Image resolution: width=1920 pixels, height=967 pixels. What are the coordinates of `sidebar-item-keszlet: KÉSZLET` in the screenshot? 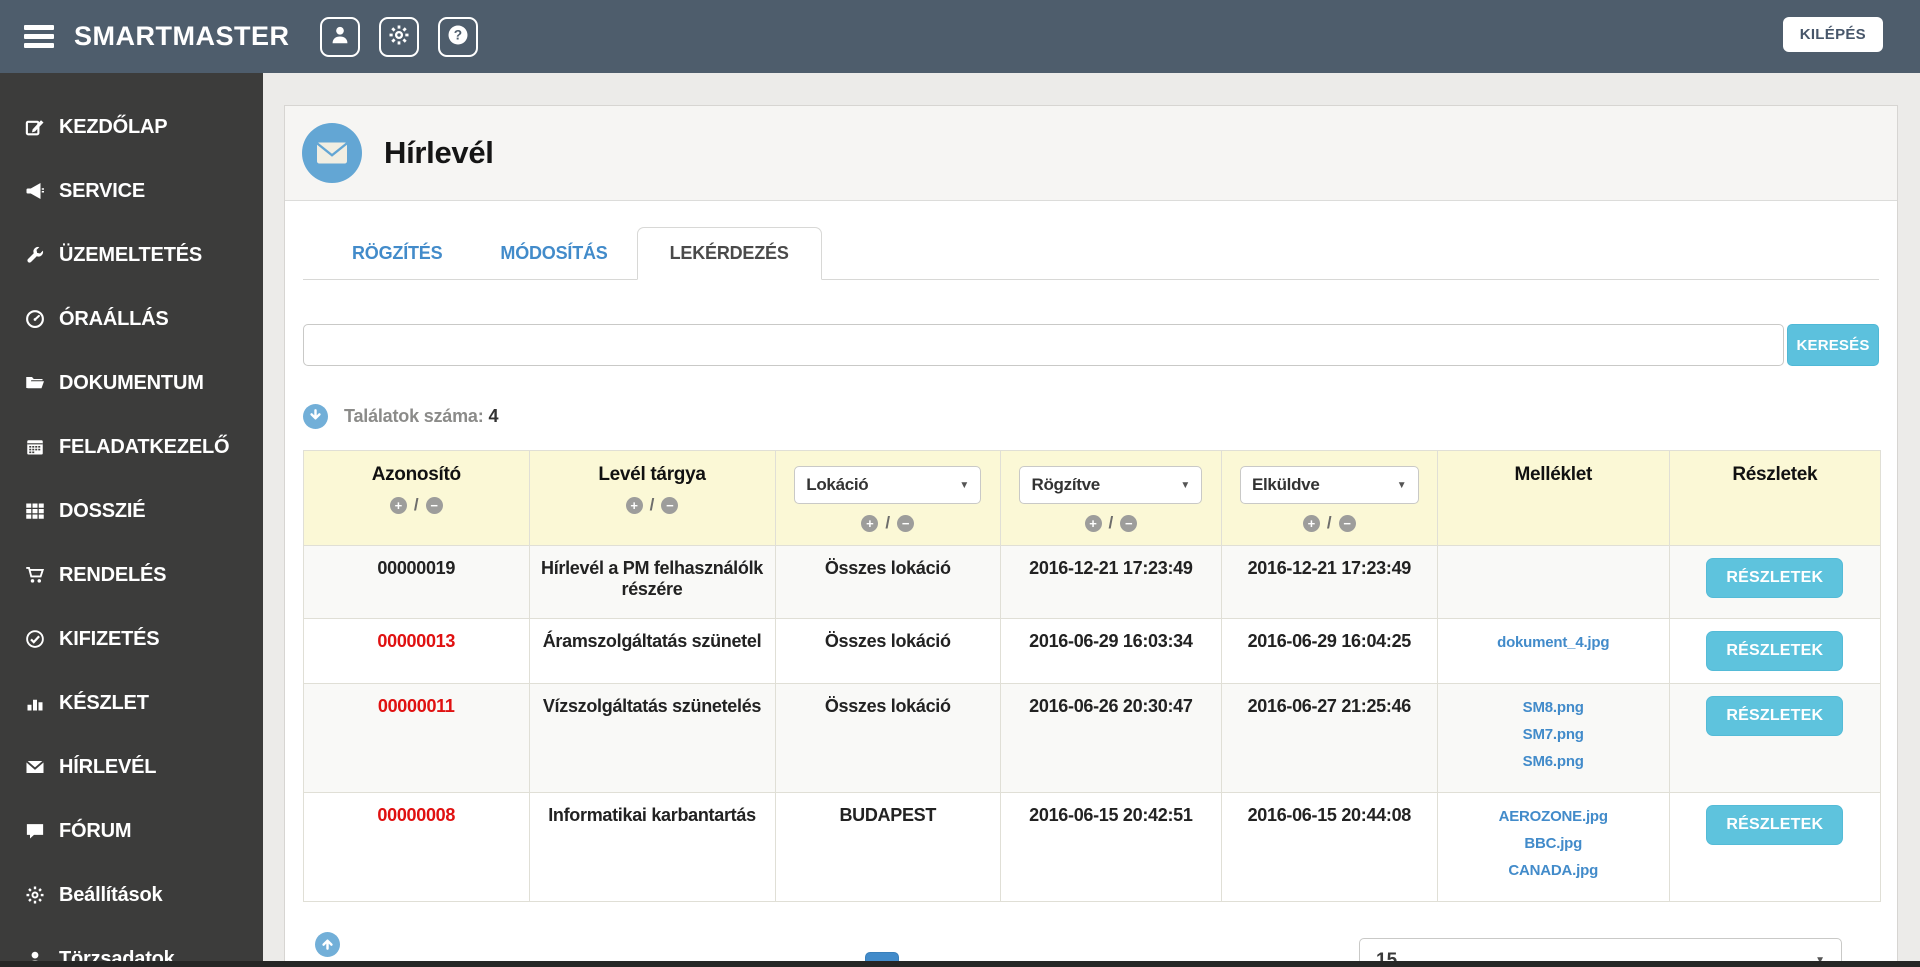 It's located at (131, 703).